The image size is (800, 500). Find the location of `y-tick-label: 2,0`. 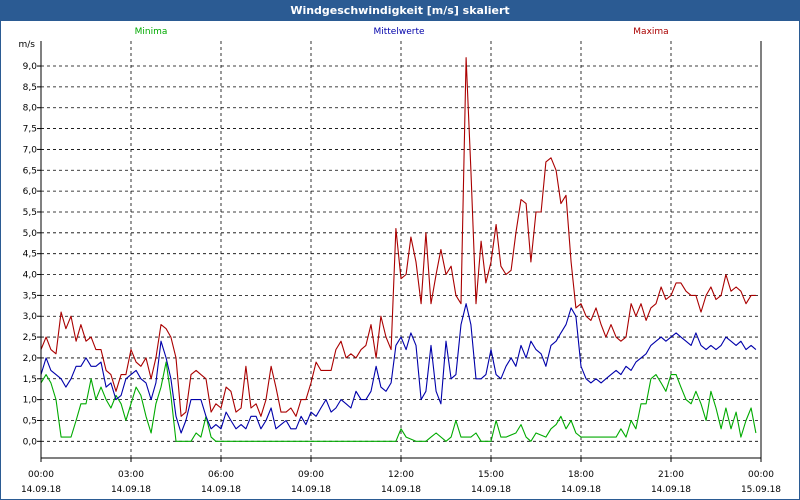

y-tick-label: 2,0 is located at coordinates (30, 359).